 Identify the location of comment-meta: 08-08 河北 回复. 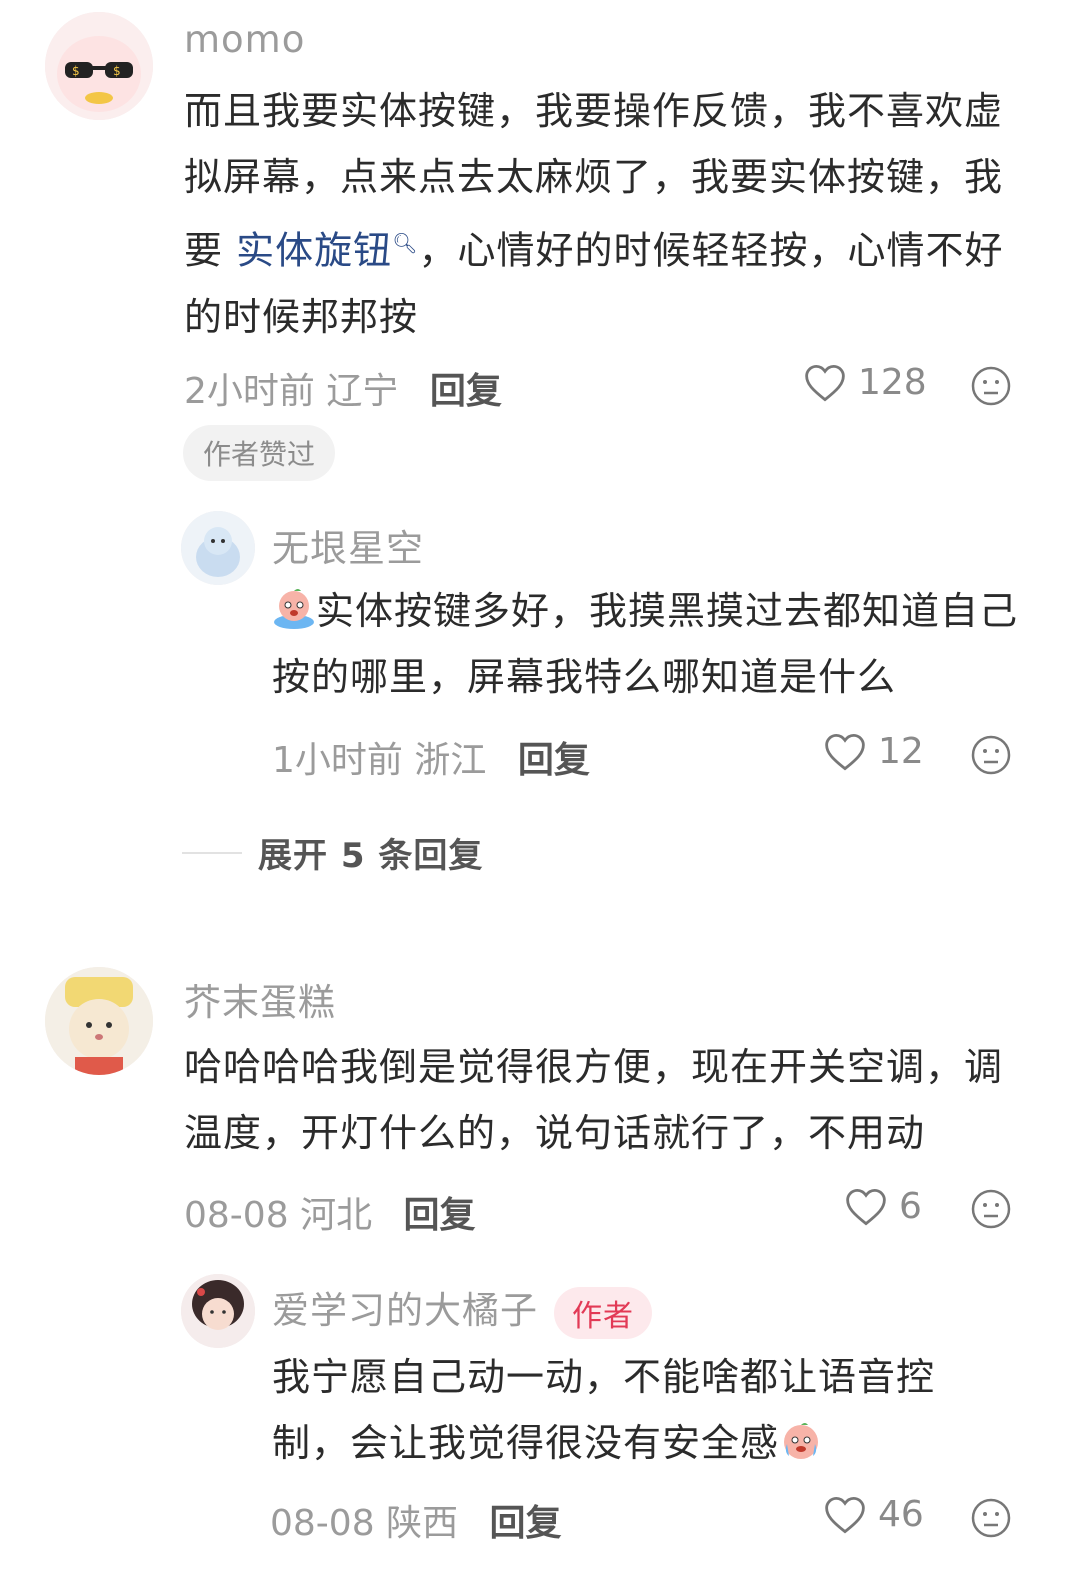
(330, 1215).